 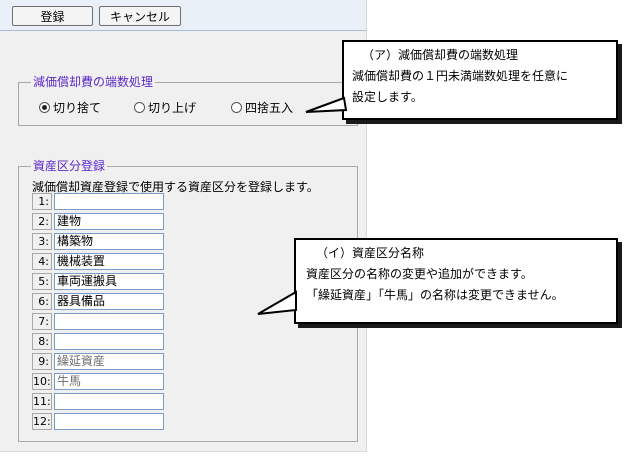 I want to click on callout-rounding: （ア）減価償却費の端数処理 減価償却費の１円未満端数処理を任意に 設定します。, so click(x=480, y=80).